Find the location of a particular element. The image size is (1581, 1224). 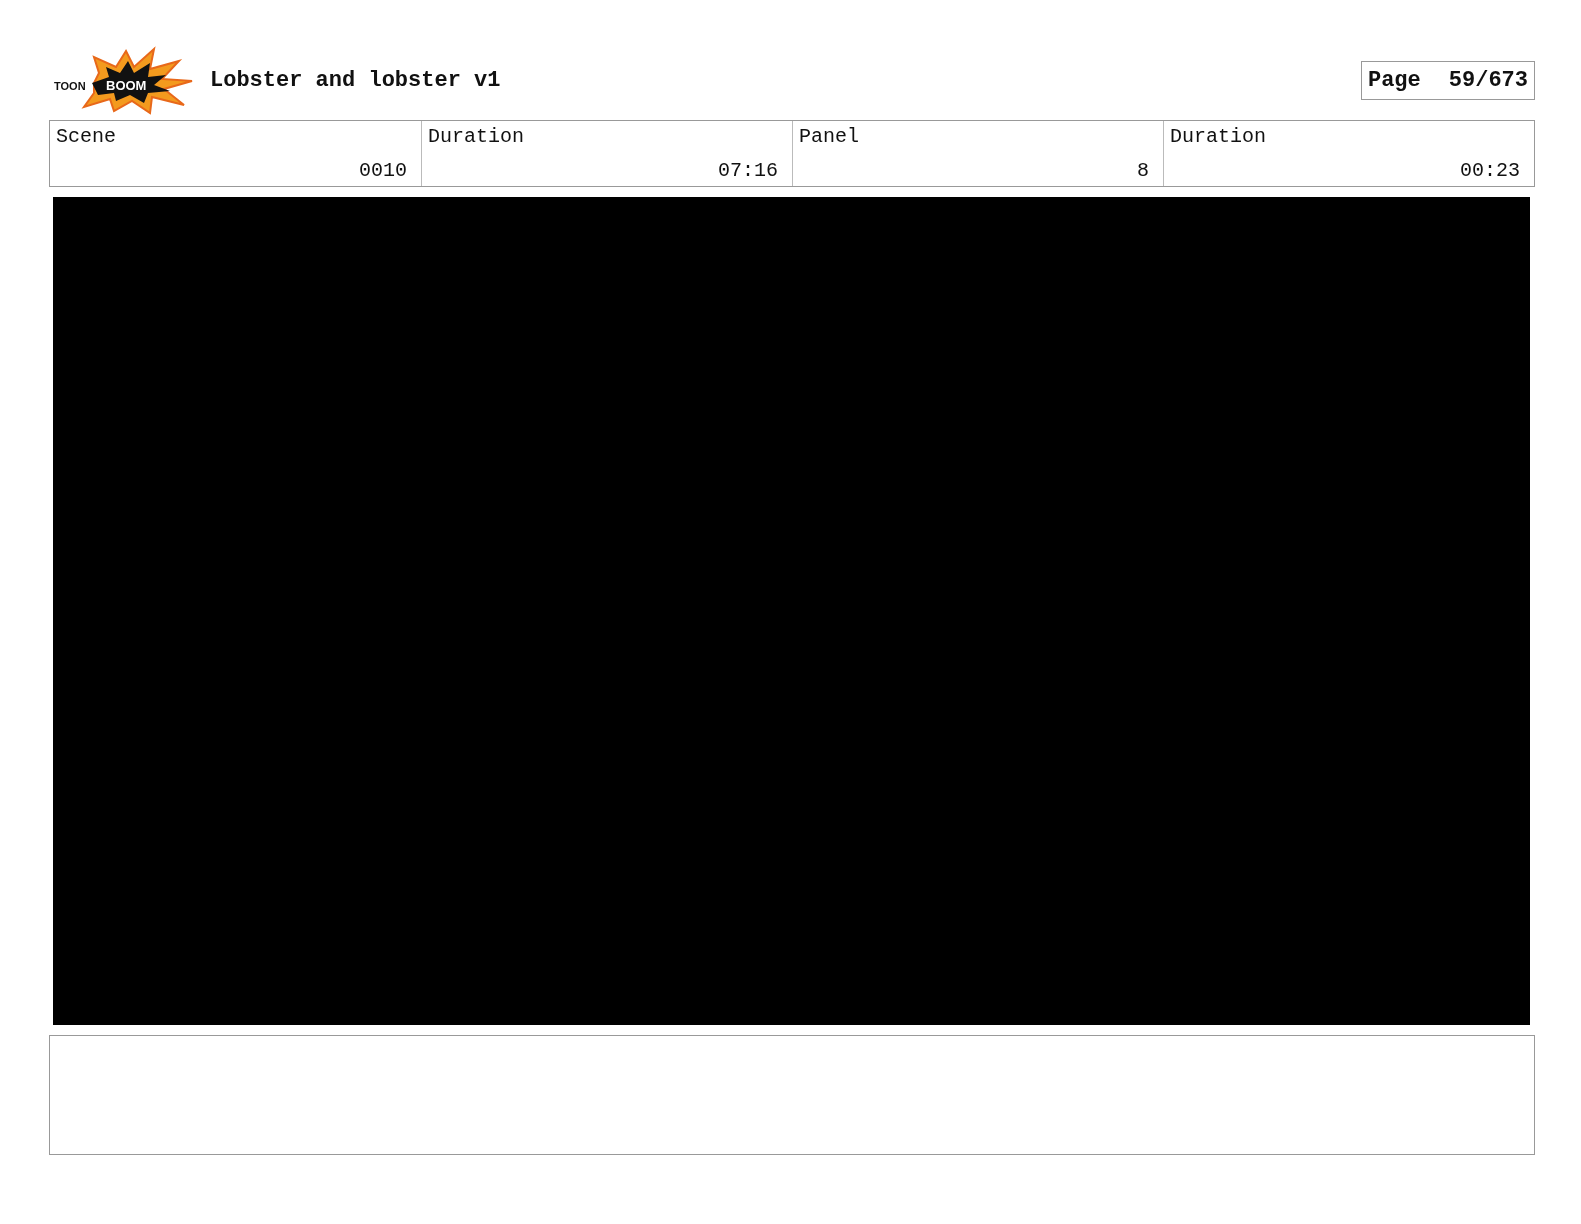

page-number: 59/673 is located at coordinates (1488, 80).